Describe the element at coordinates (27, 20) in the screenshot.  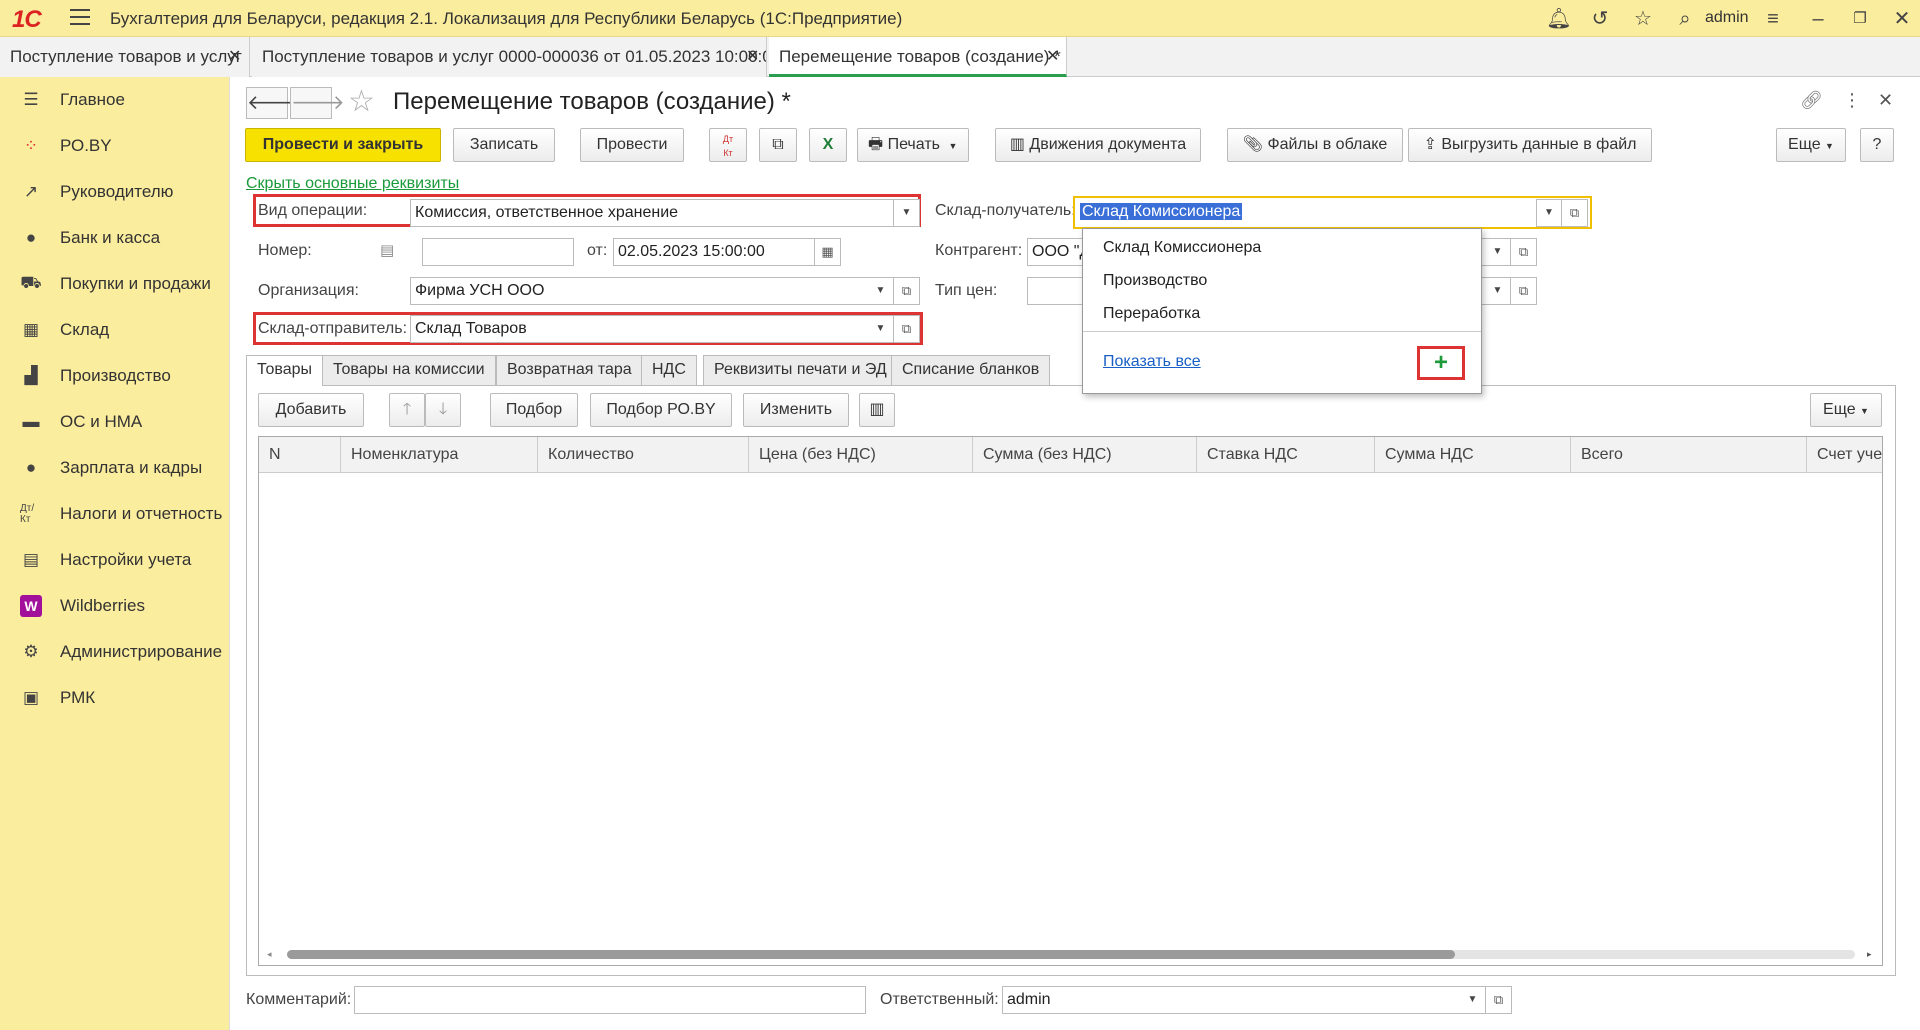
I see `app-logo: 1С` at that location.